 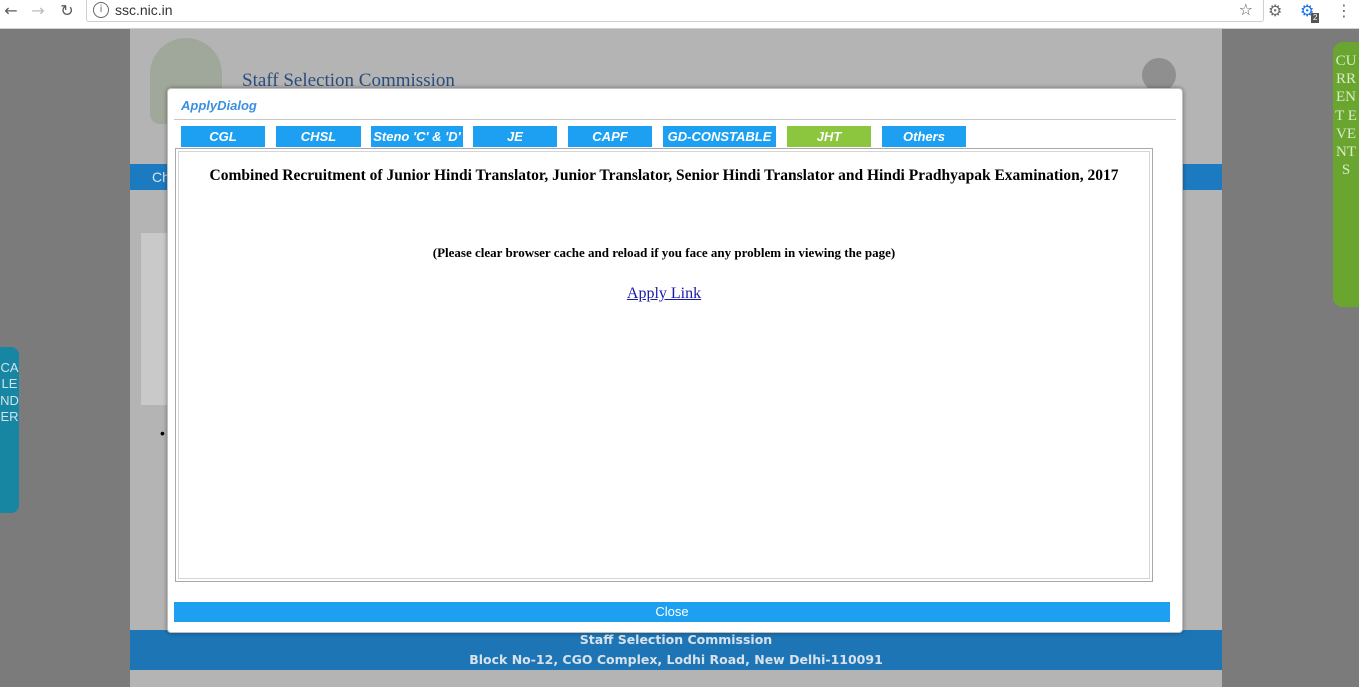 What do you see at coordinates (675, 119) in the screenshot?
I see `dialog-divider` at bounding box center [675, 119].